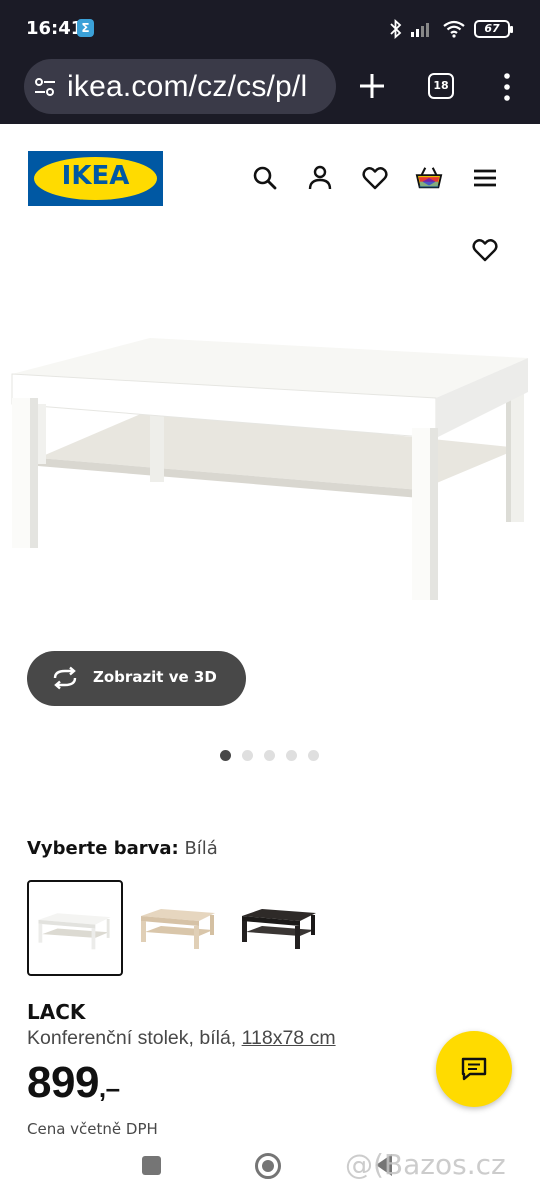 The image size is (540, 1200). What do you see at coordinates (396, 29) in the screenshot?
I see `bluetooth-icon` at bounding box center [396, 29].